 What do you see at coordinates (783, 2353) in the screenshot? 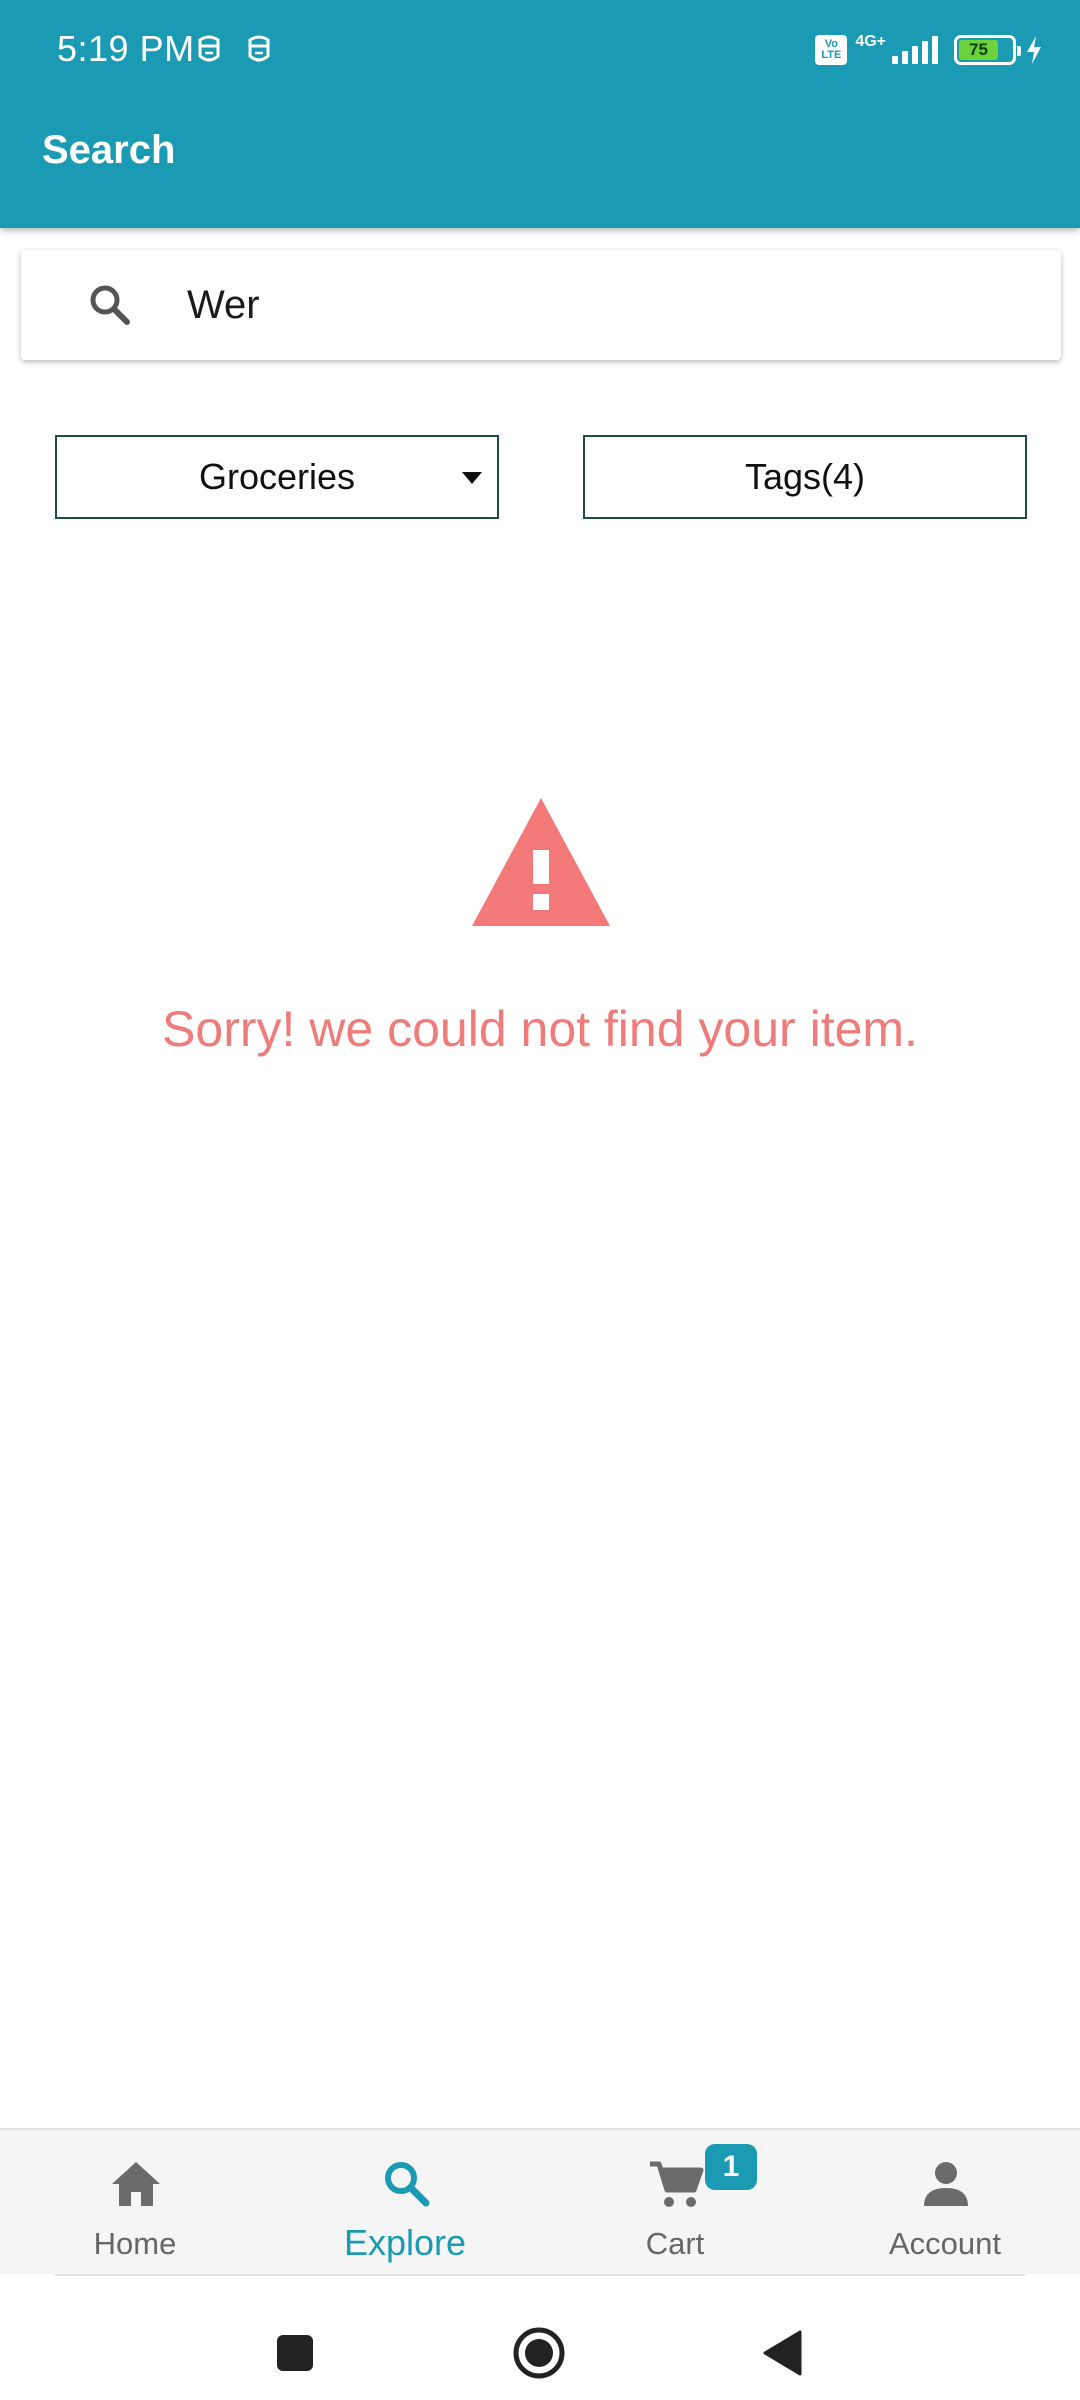
I see `back-triangle-icon` at bounding box center [783, 2353].